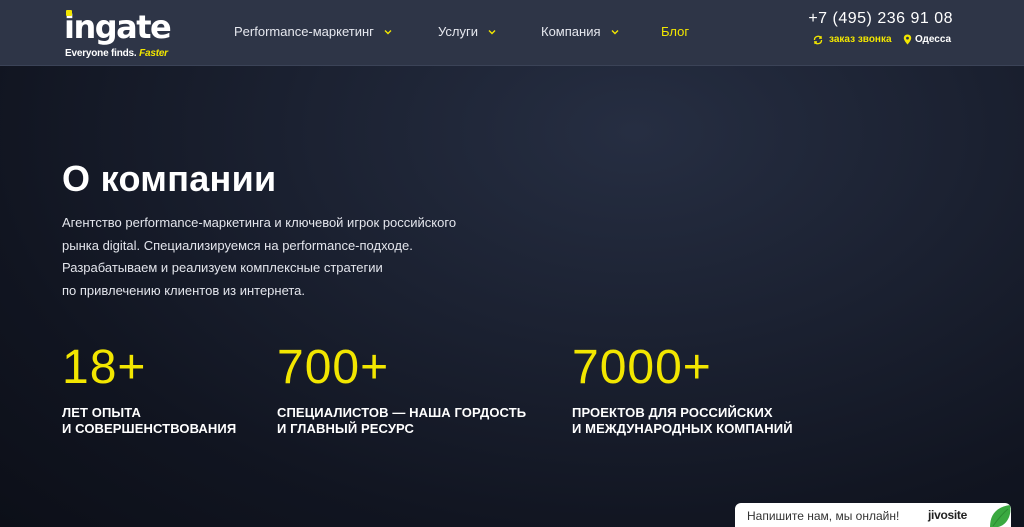 The image size is (1024, 527). I want to click on stat-label-line: И МЕЖДУНАРОДНЫХ КОМПАНИЙ, so click(682, 428).